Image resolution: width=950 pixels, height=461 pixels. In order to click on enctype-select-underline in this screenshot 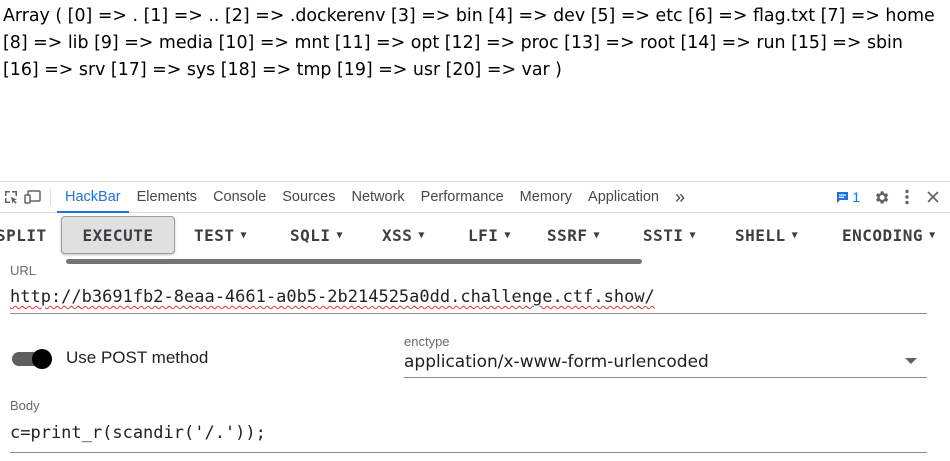, I will do `click(665, 377)`.